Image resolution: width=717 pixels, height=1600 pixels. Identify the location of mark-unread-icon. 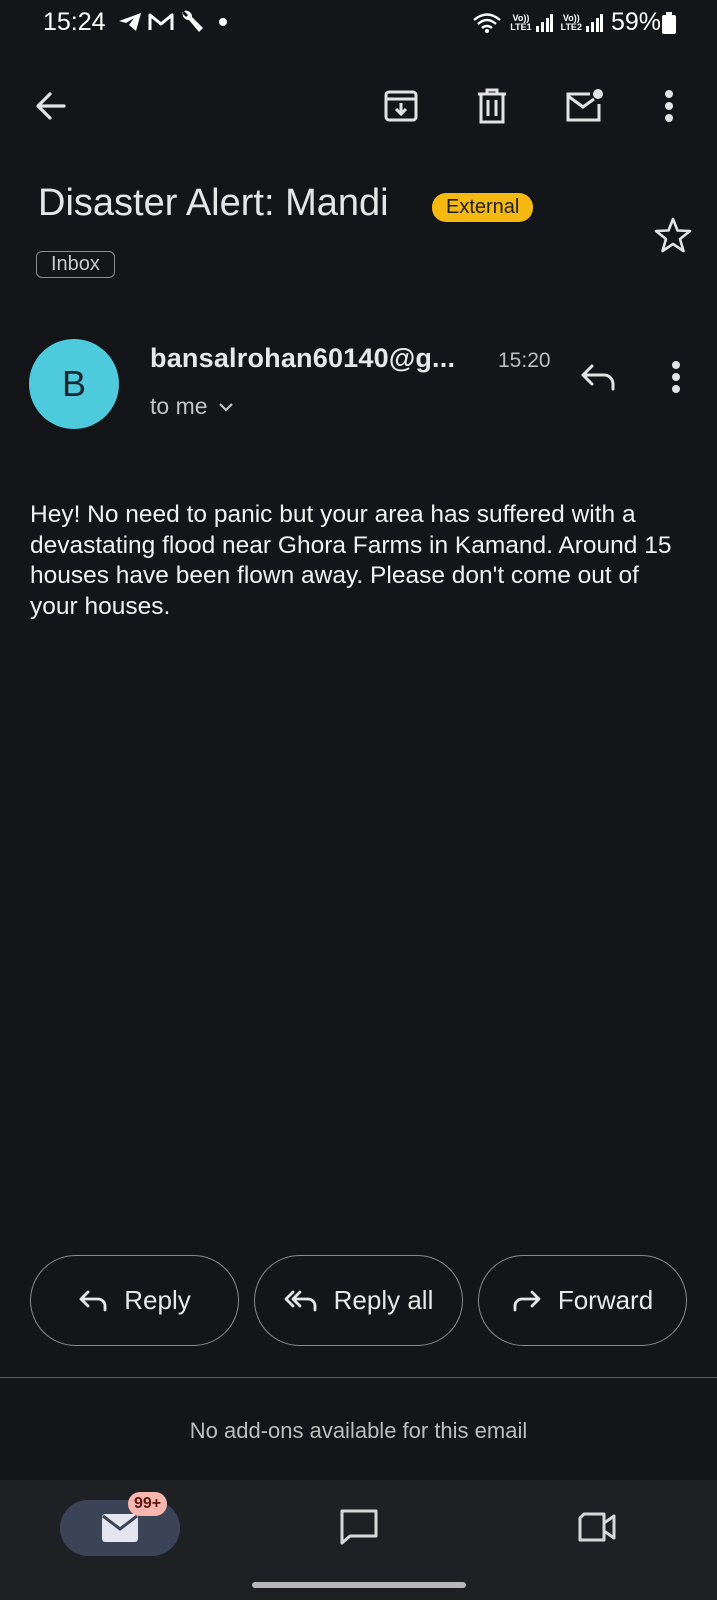
(584, 106).